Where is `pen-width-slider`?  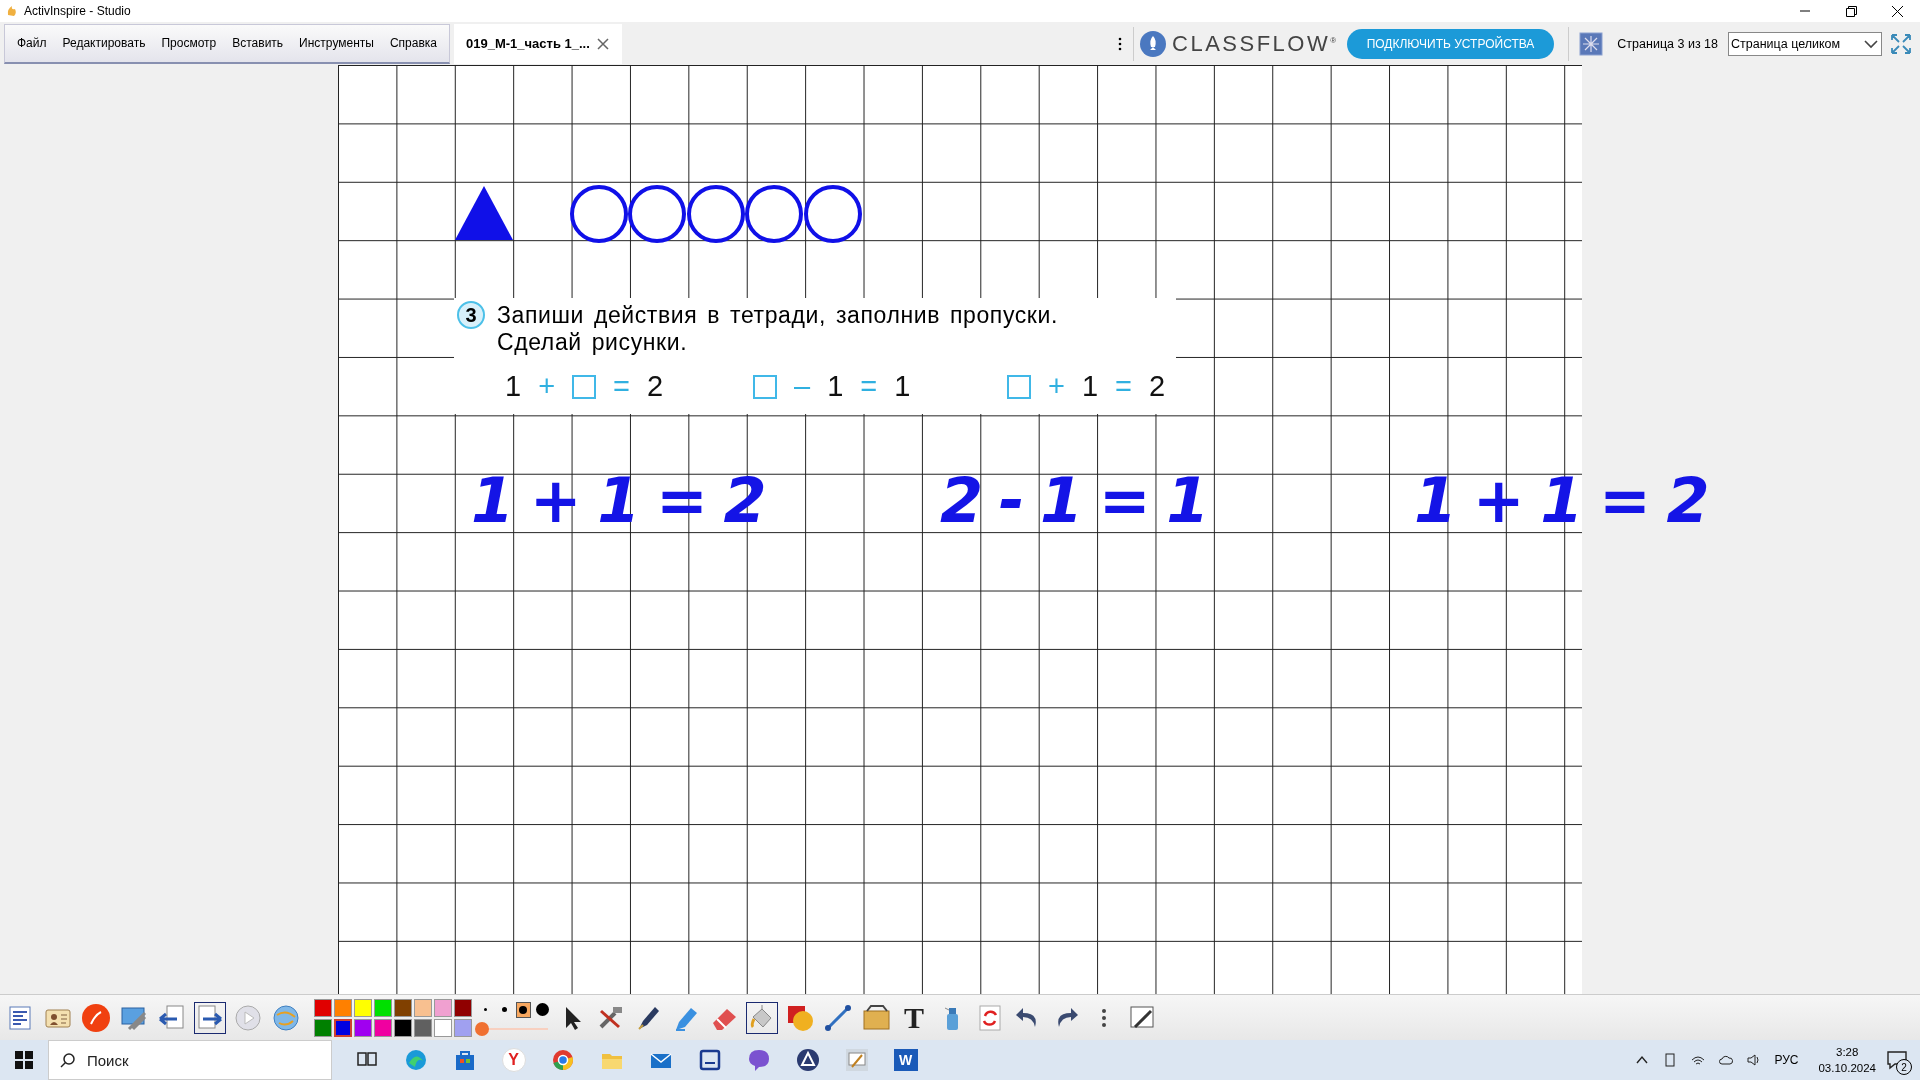 pen-width-slider is located at coordinates (481, 1028).